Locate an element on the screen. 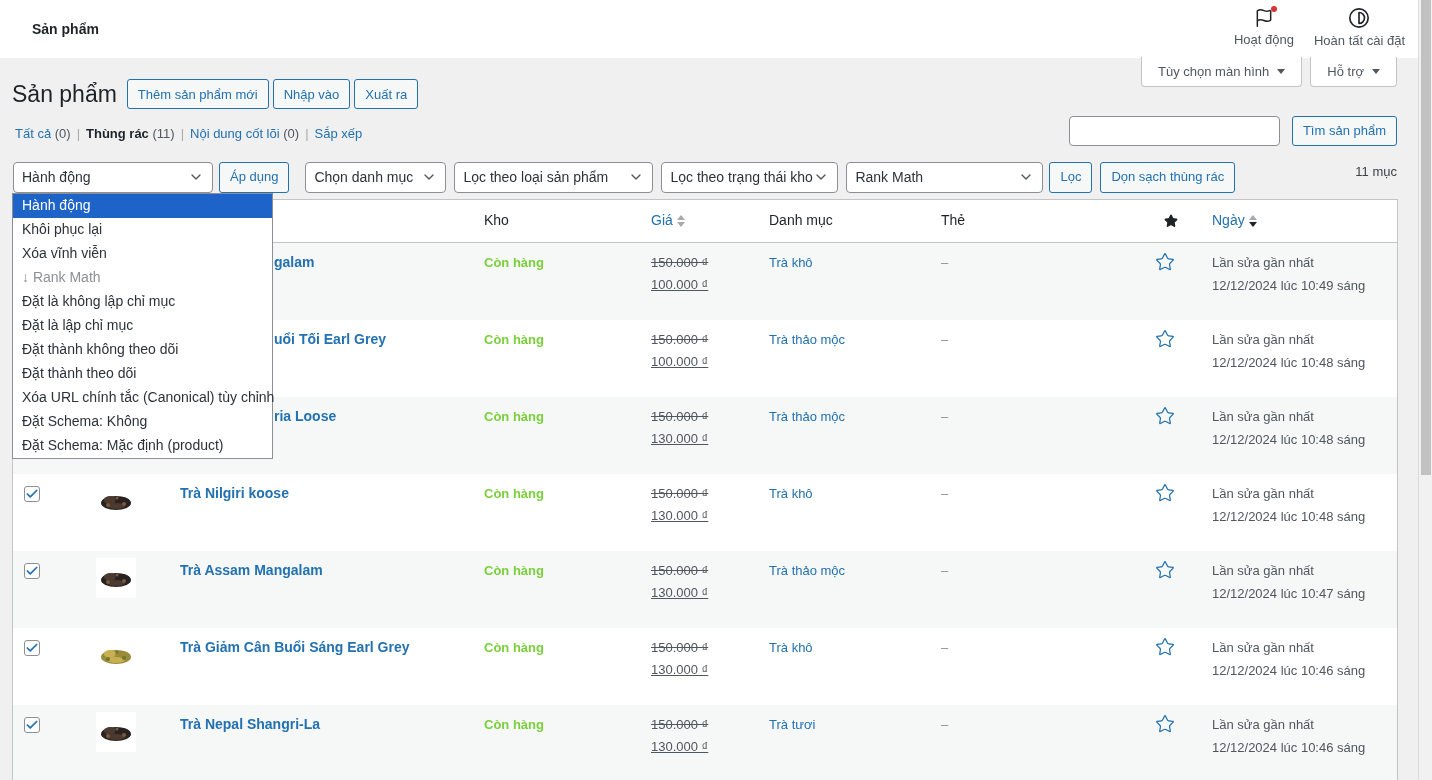  menu-option: Hành động is located at coordinates (142, 205).